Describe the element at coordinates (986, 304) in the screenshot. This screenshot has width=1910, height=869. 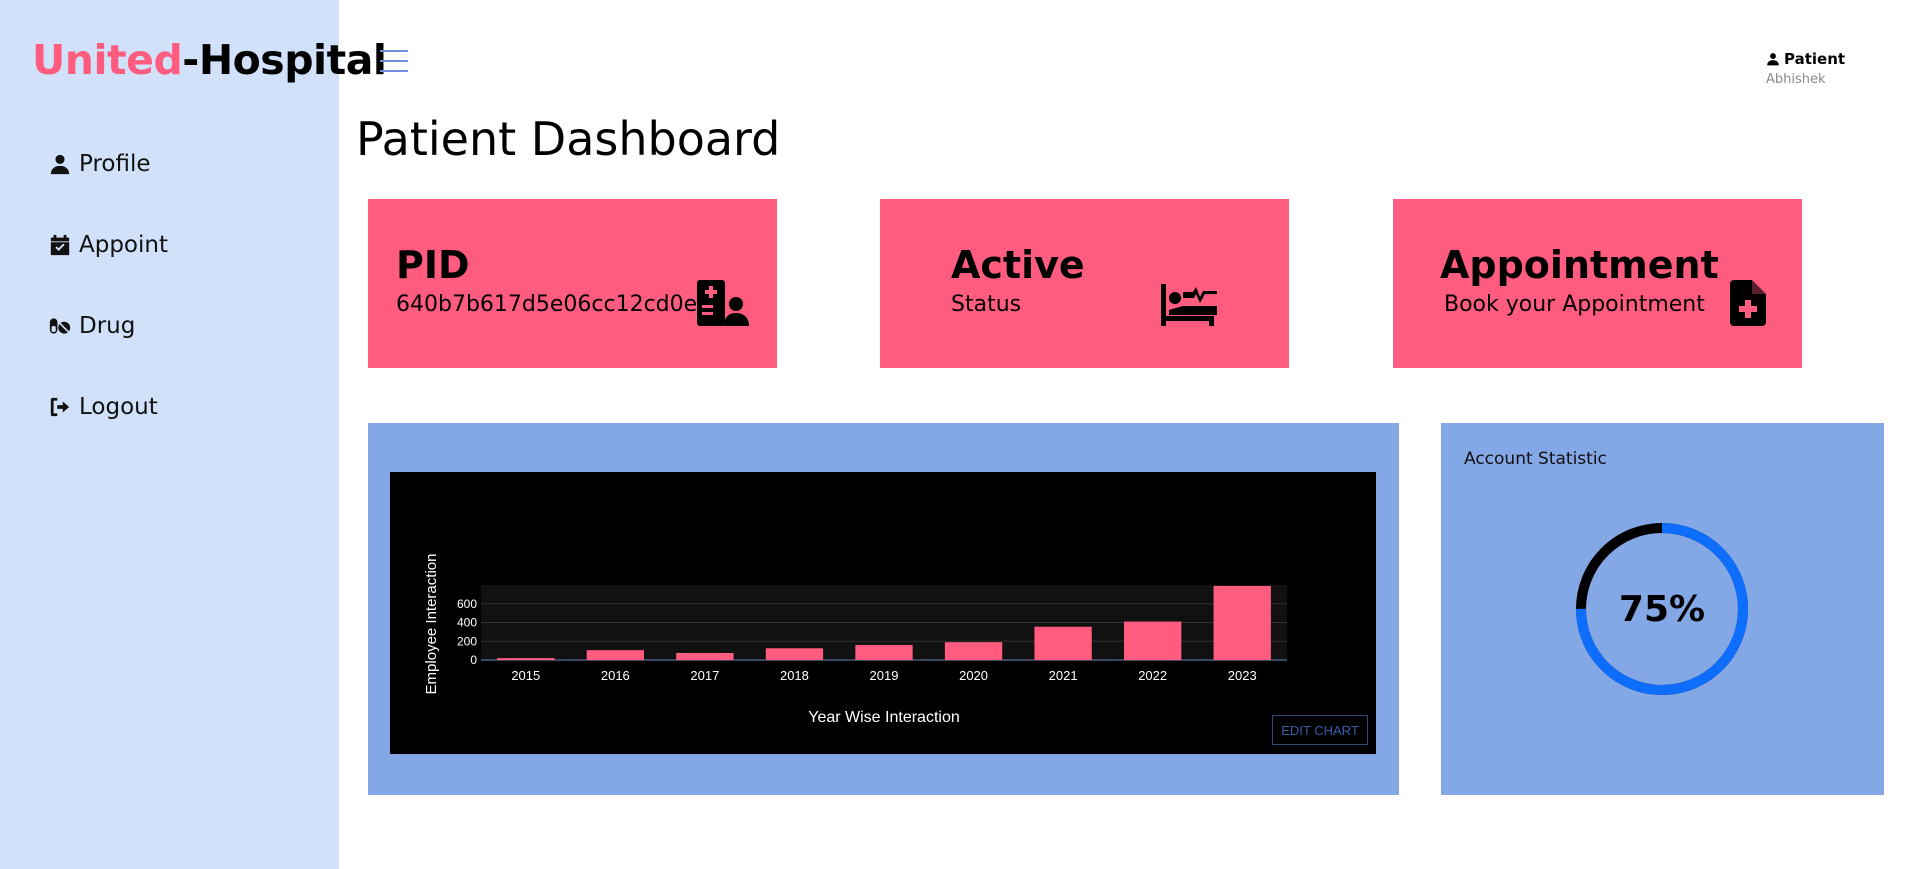
I see `card-subtitle: Status` at that location.